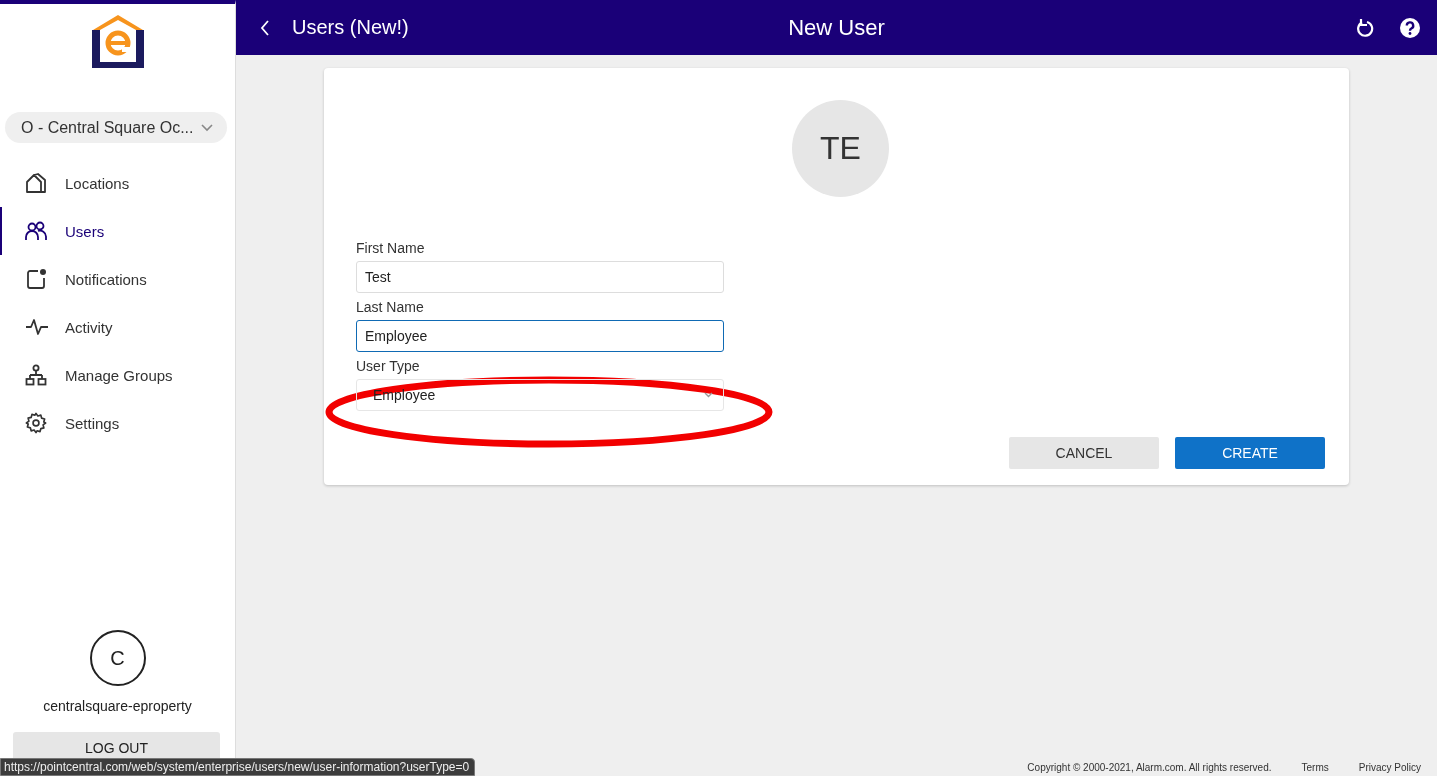  Describe the element at coordinates (238, 767) in the screenshot. I see `status-url-tooltip: https://pointcentral.com/web/system/enterprise/users/new/user-information?userType=0` at that location.